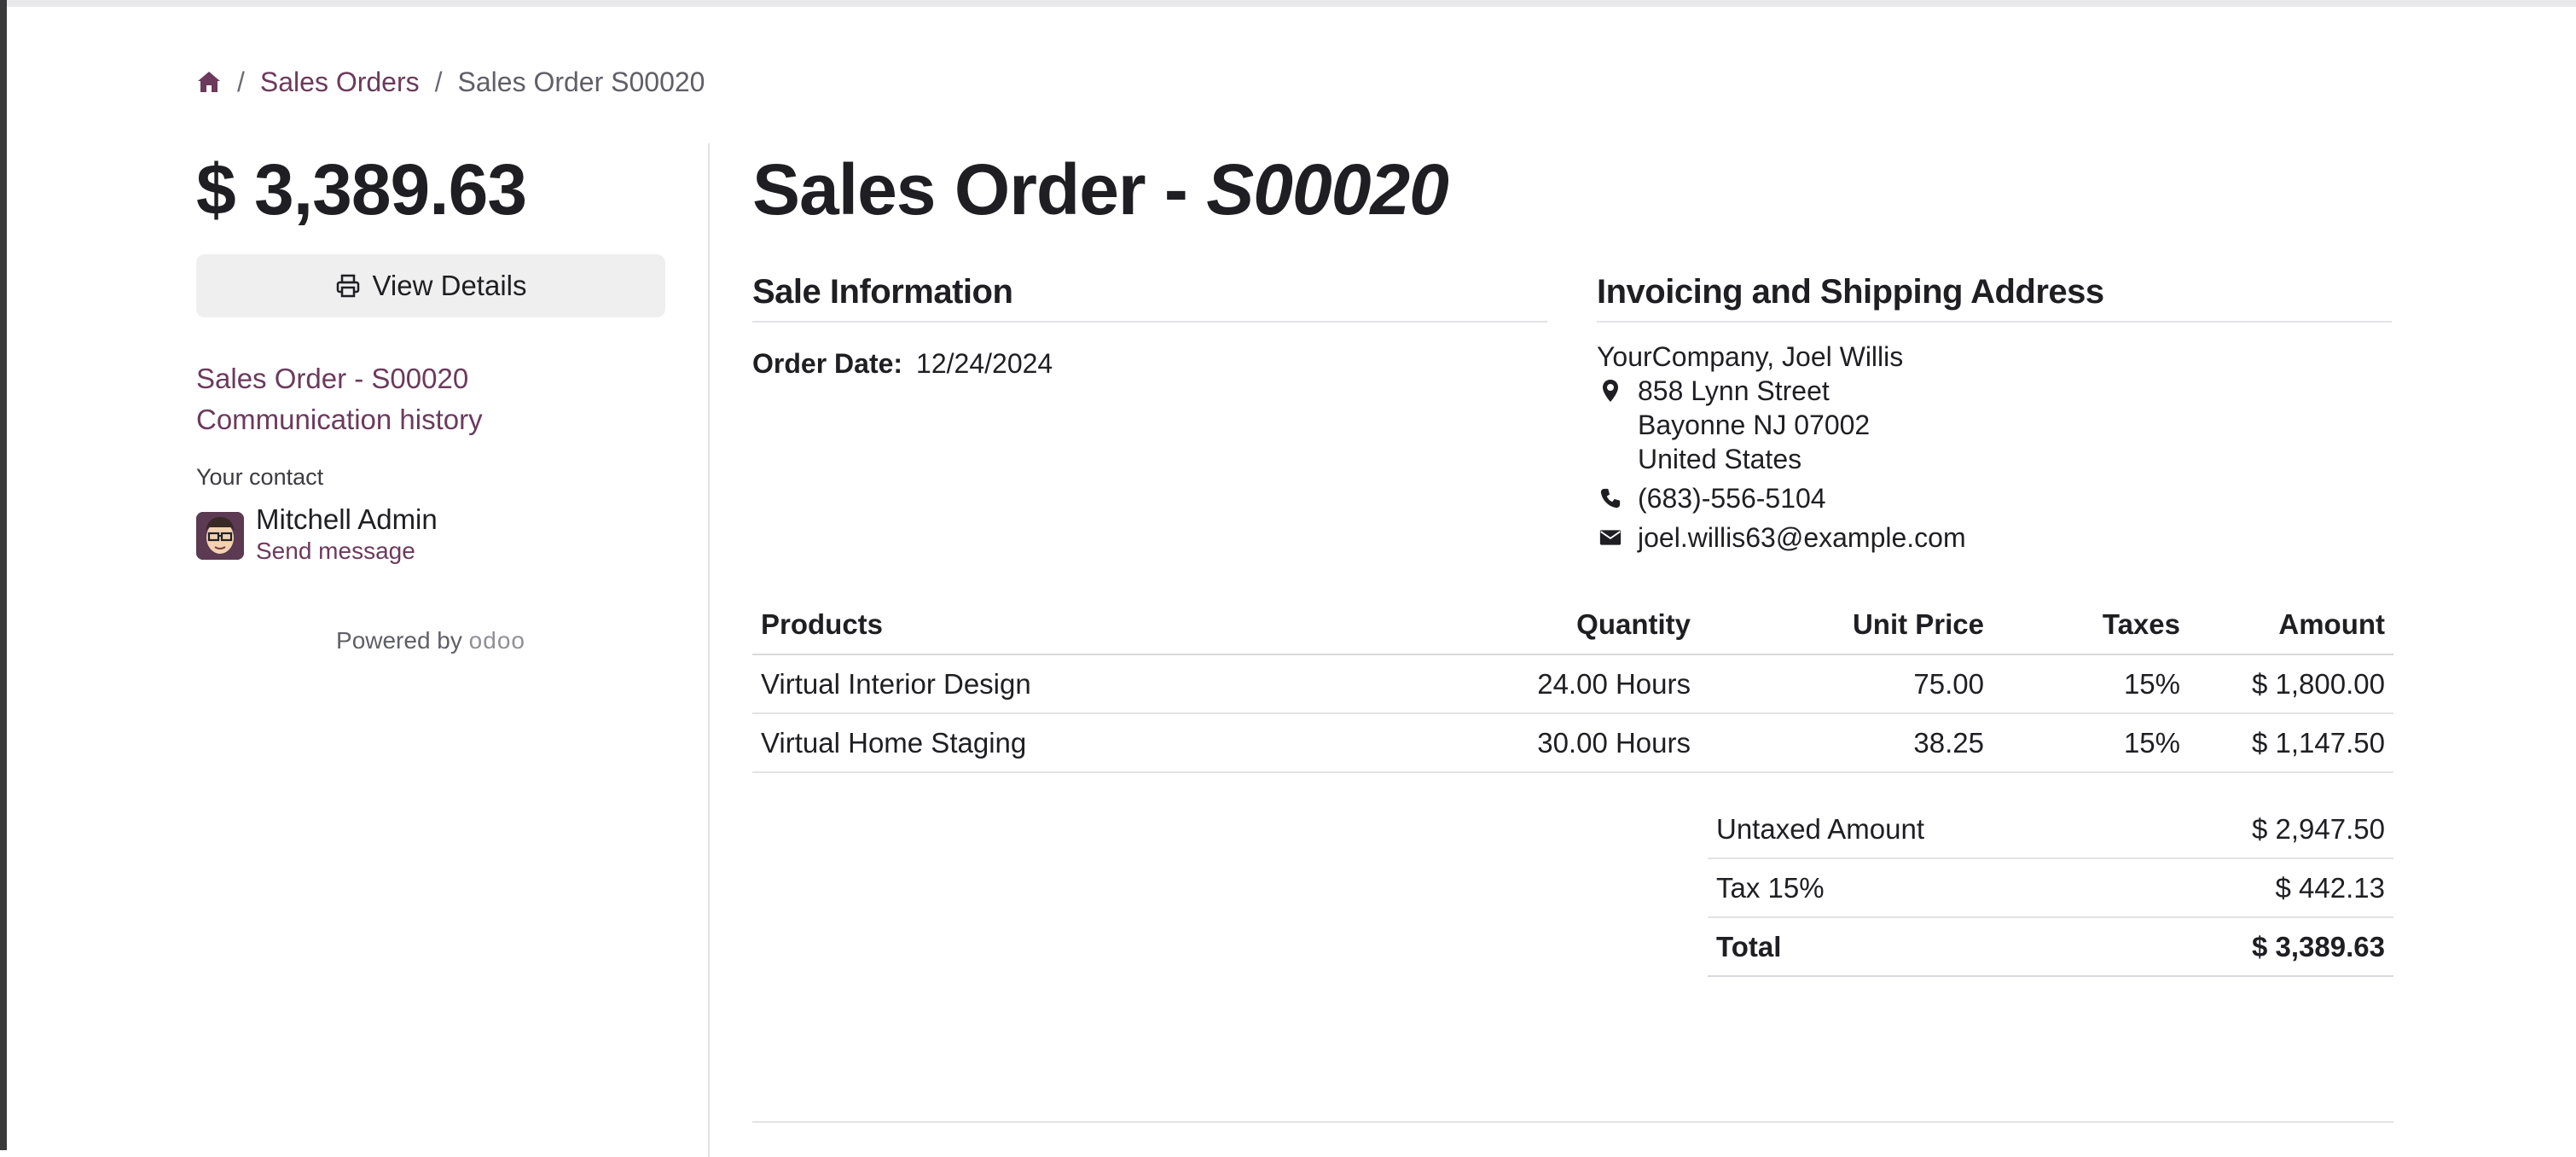  What do you see at coordinates (347, 551) in the screenshot?
I see `send-message-link: Send message` at bounding box center [347, 551].